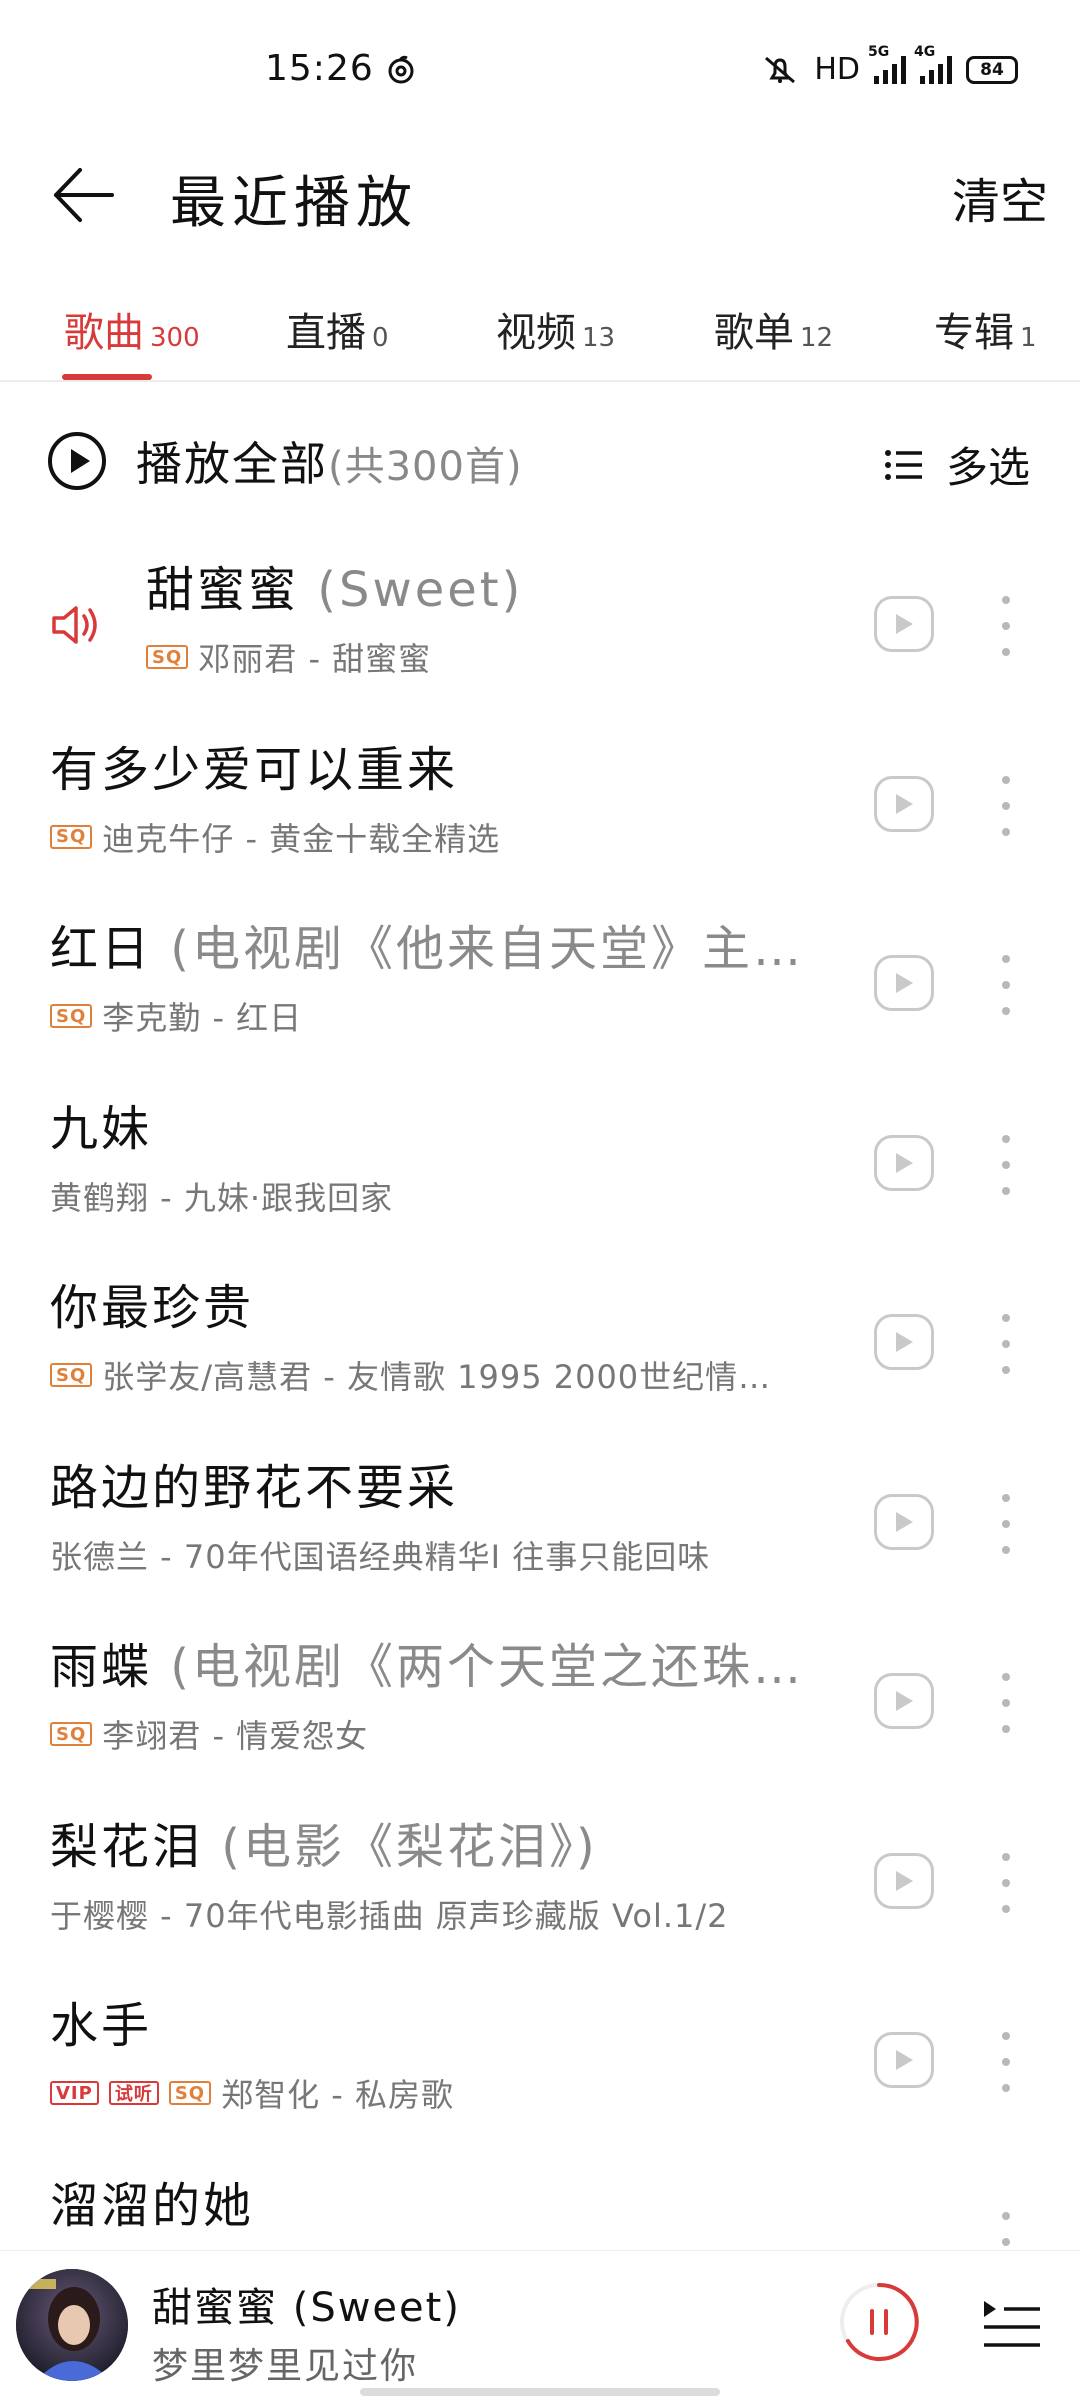 The image size is (1080, 2400). Describe the element at coordinates (837, 69) in the screenshot. I see `hd-label: HD` at that location.